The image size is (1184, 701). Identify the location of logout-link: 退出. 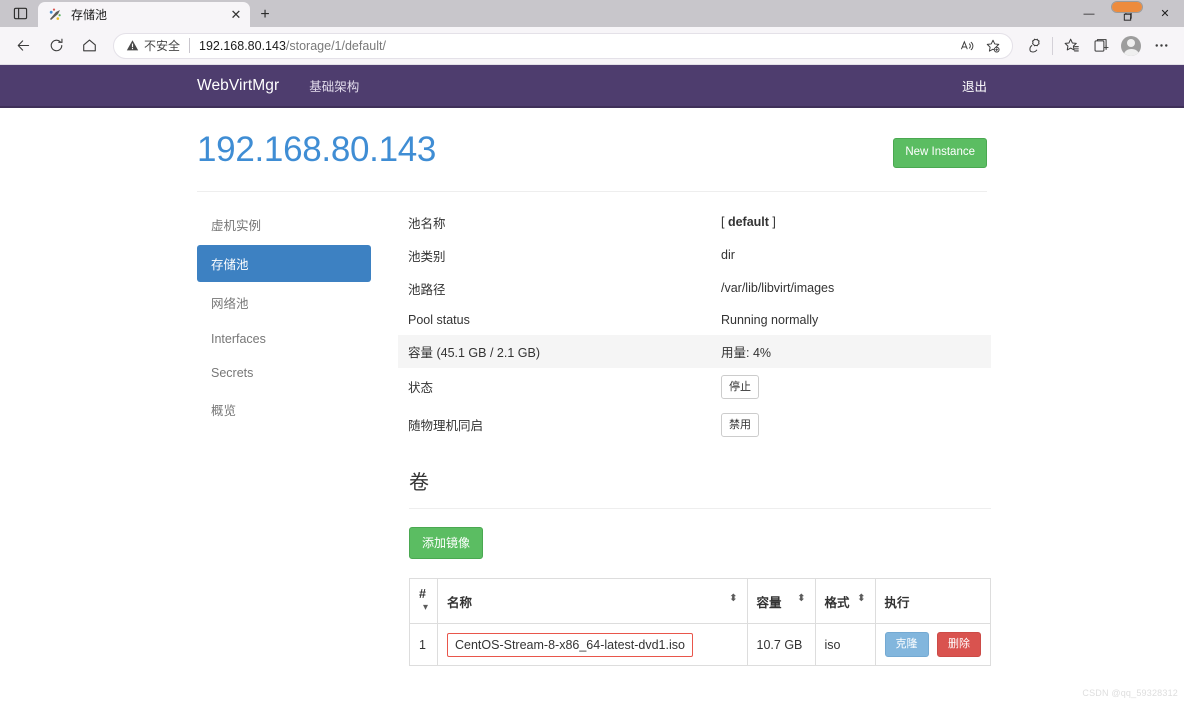
(974, 87).